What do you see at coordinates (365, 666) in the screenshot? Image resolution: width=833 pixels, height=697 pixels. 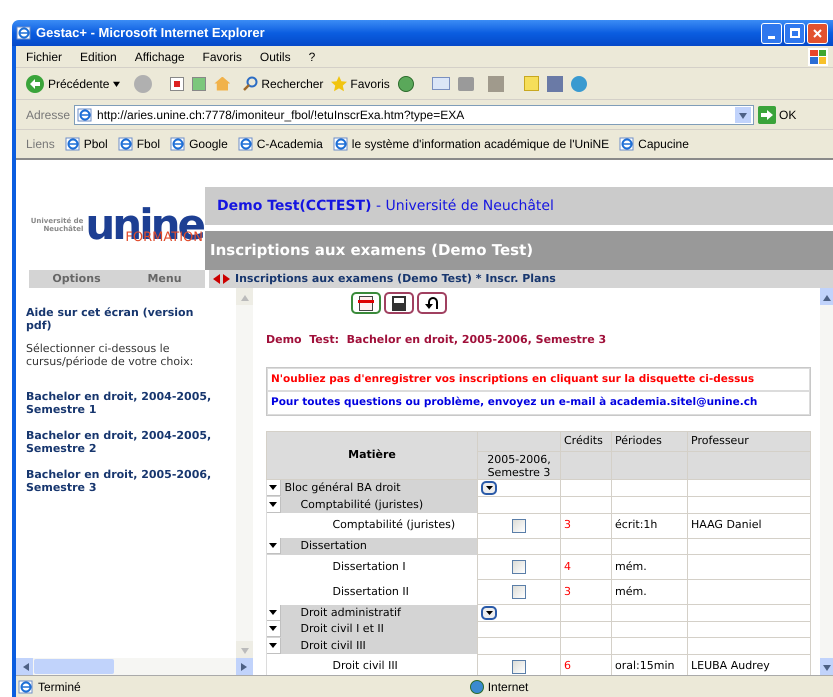 I see `course-label: Droit civil III` at bounding box center [365, 666].